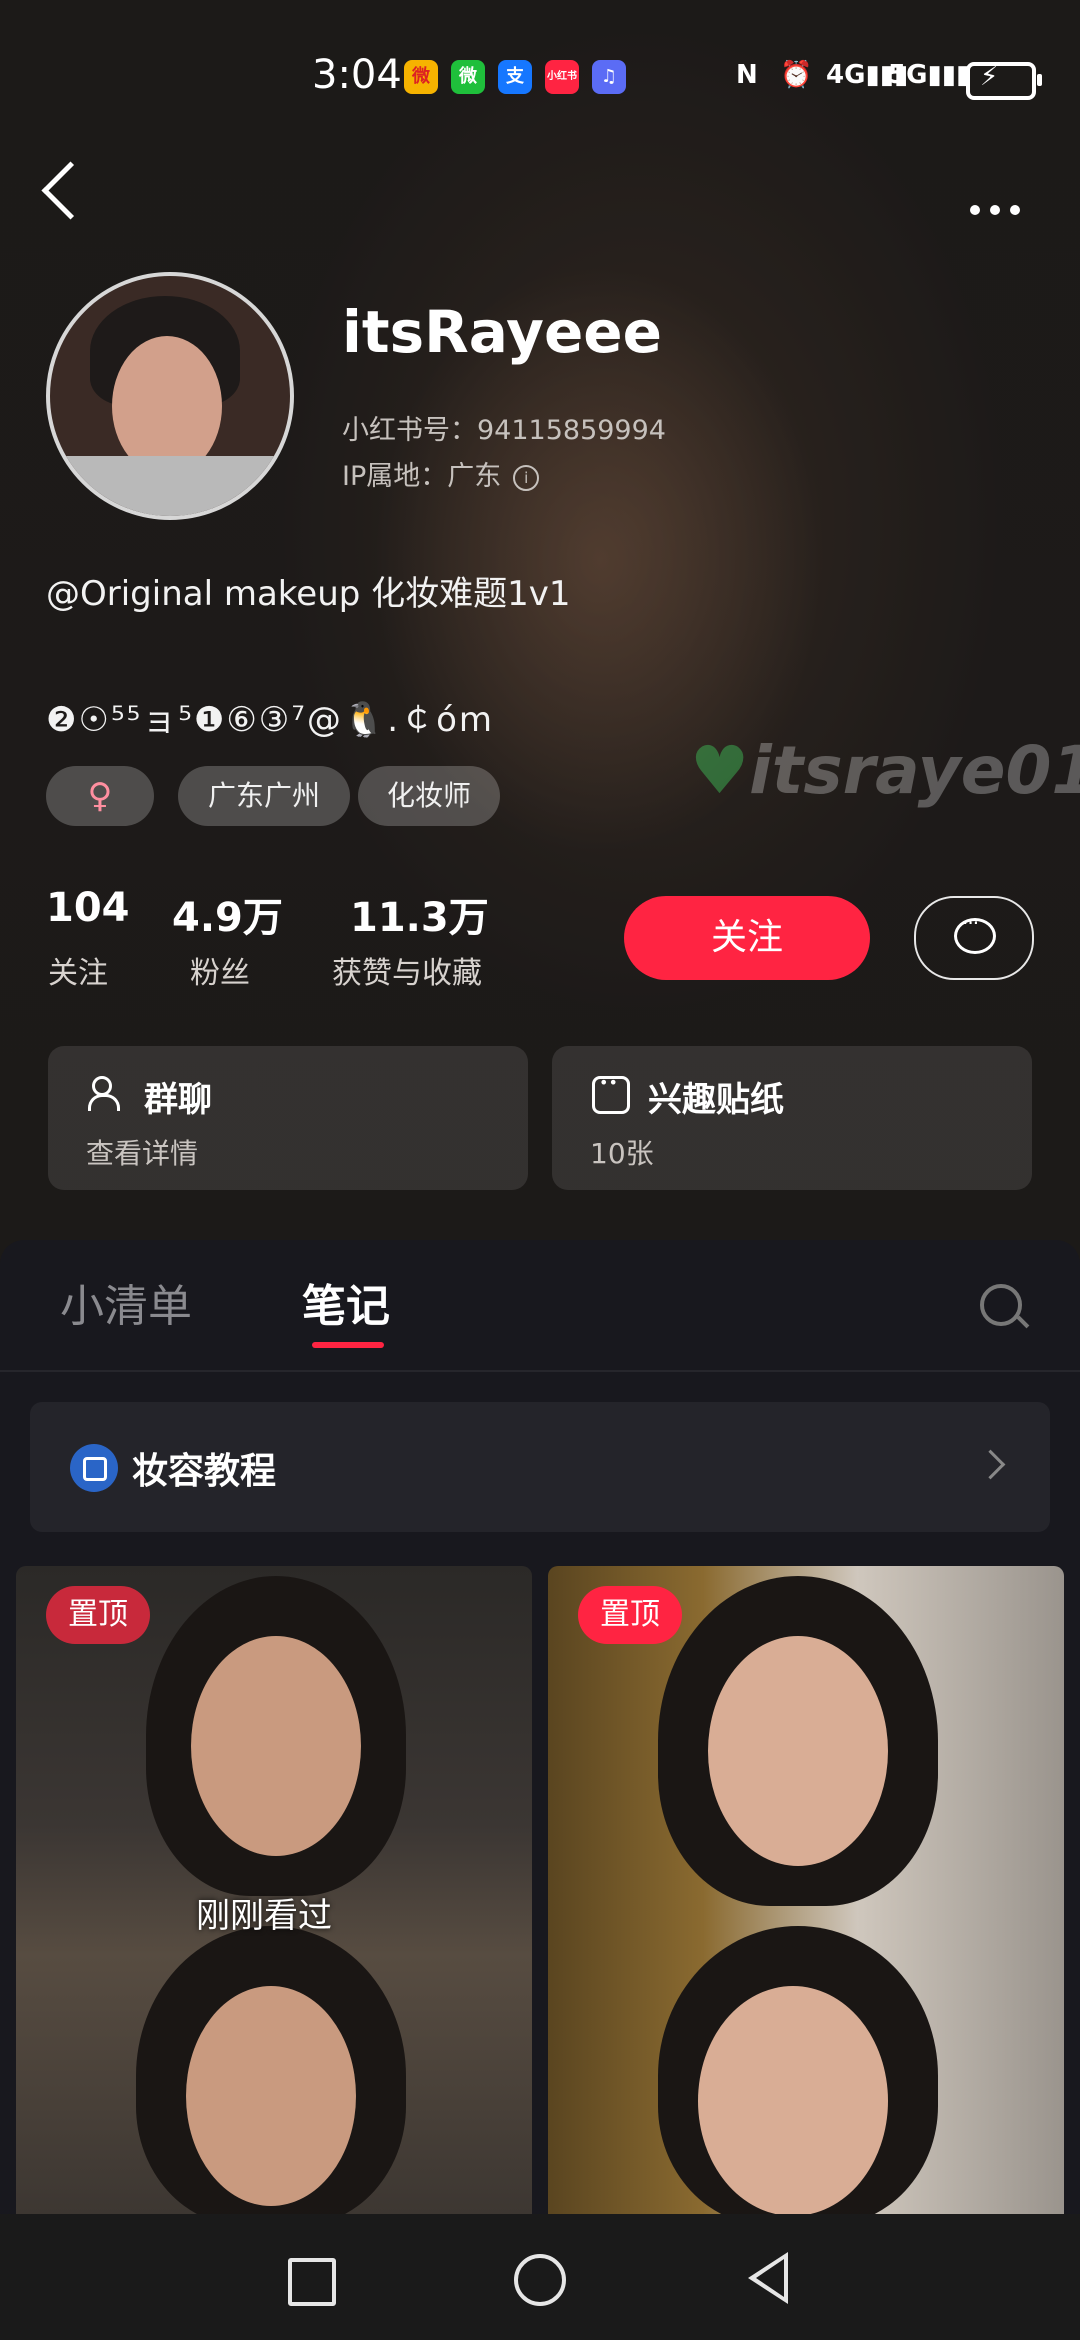 This screenshot has height=2340, width=1080. I want to click on profession-tag: 化妆师, so click(429, 796).